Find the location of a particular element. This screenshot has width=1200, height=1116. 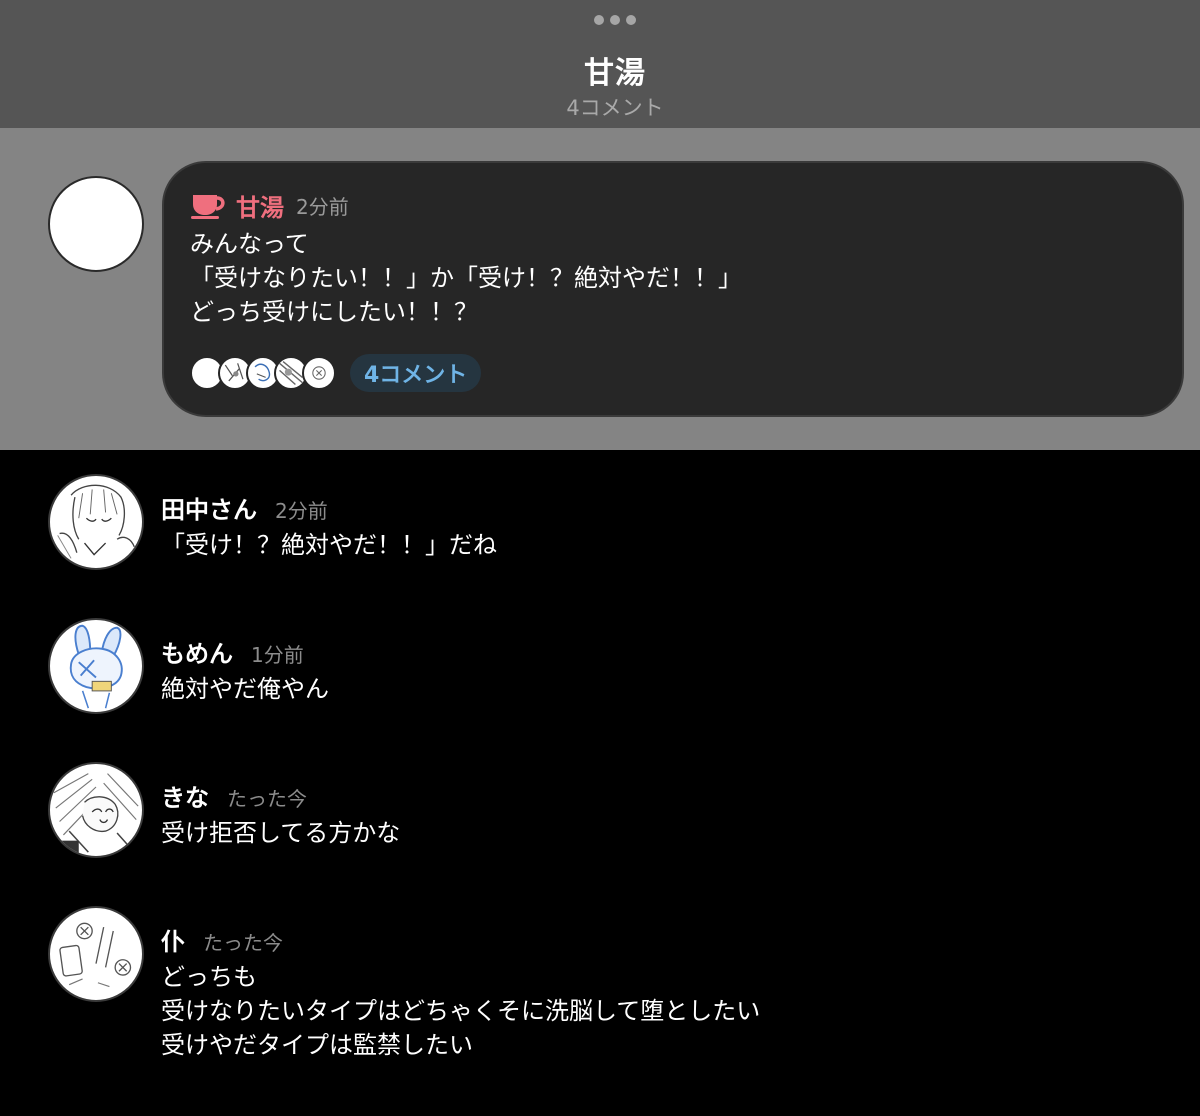

thread-header: 甘湯 4コメント is located at coordinates (600, 64).